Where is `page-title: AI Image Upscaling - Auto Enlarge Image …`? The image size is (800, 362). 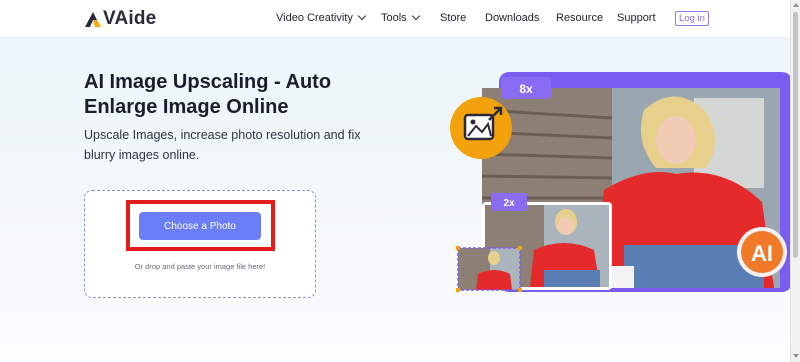
page-title: AI Image Upscaling - Auto Enlarge Image … is located at coordinates (208, 94).